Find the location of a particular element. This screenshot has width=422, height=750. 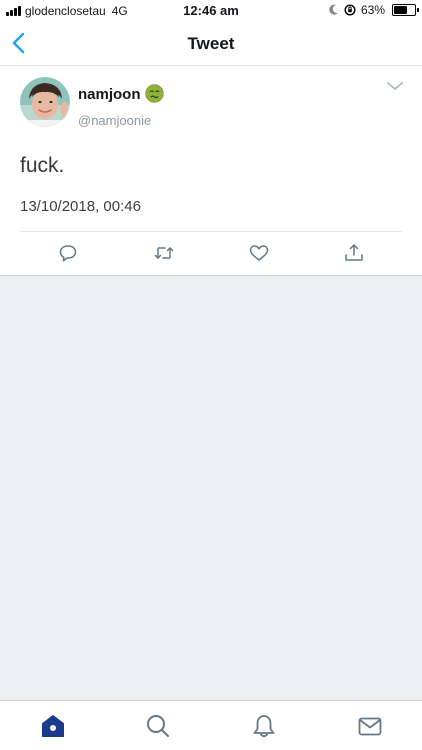

like-heart-icon is located at coordinates (259, 253).